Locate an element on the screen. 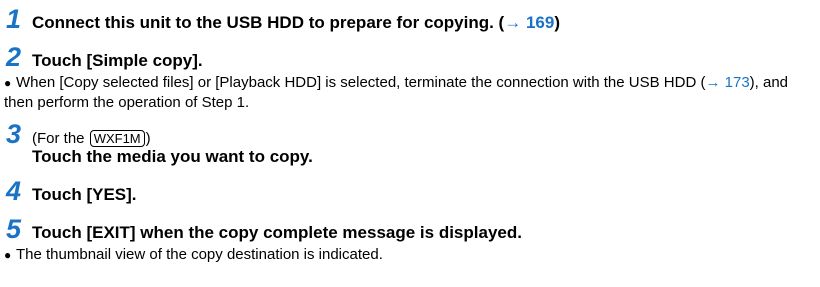 The width and height of the screenshot is (820, 287). step-3-text: Touch the media you want to copy. is located at coordinates (172, 156).